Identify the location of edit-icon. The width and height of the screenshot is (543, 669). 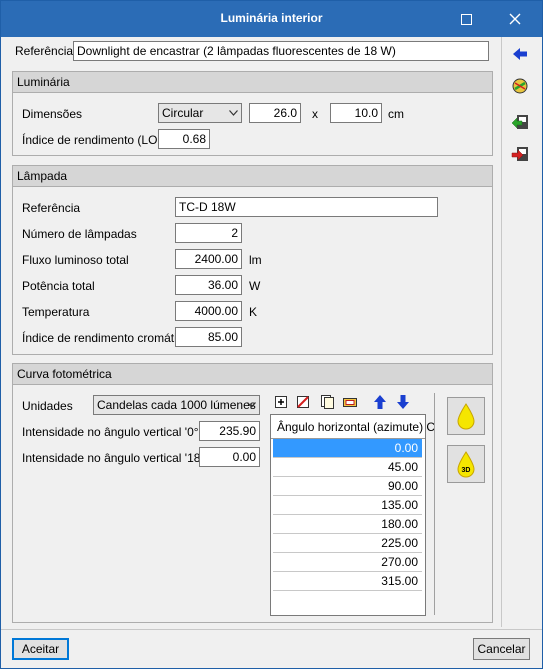
(350, 402).